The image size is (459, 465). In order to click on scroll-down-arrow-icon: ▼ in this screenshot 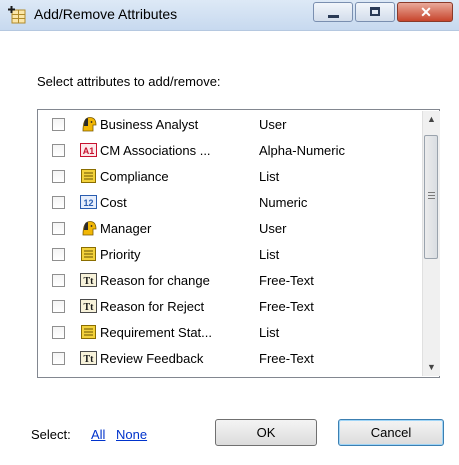, I will do `click(431, 367)`.